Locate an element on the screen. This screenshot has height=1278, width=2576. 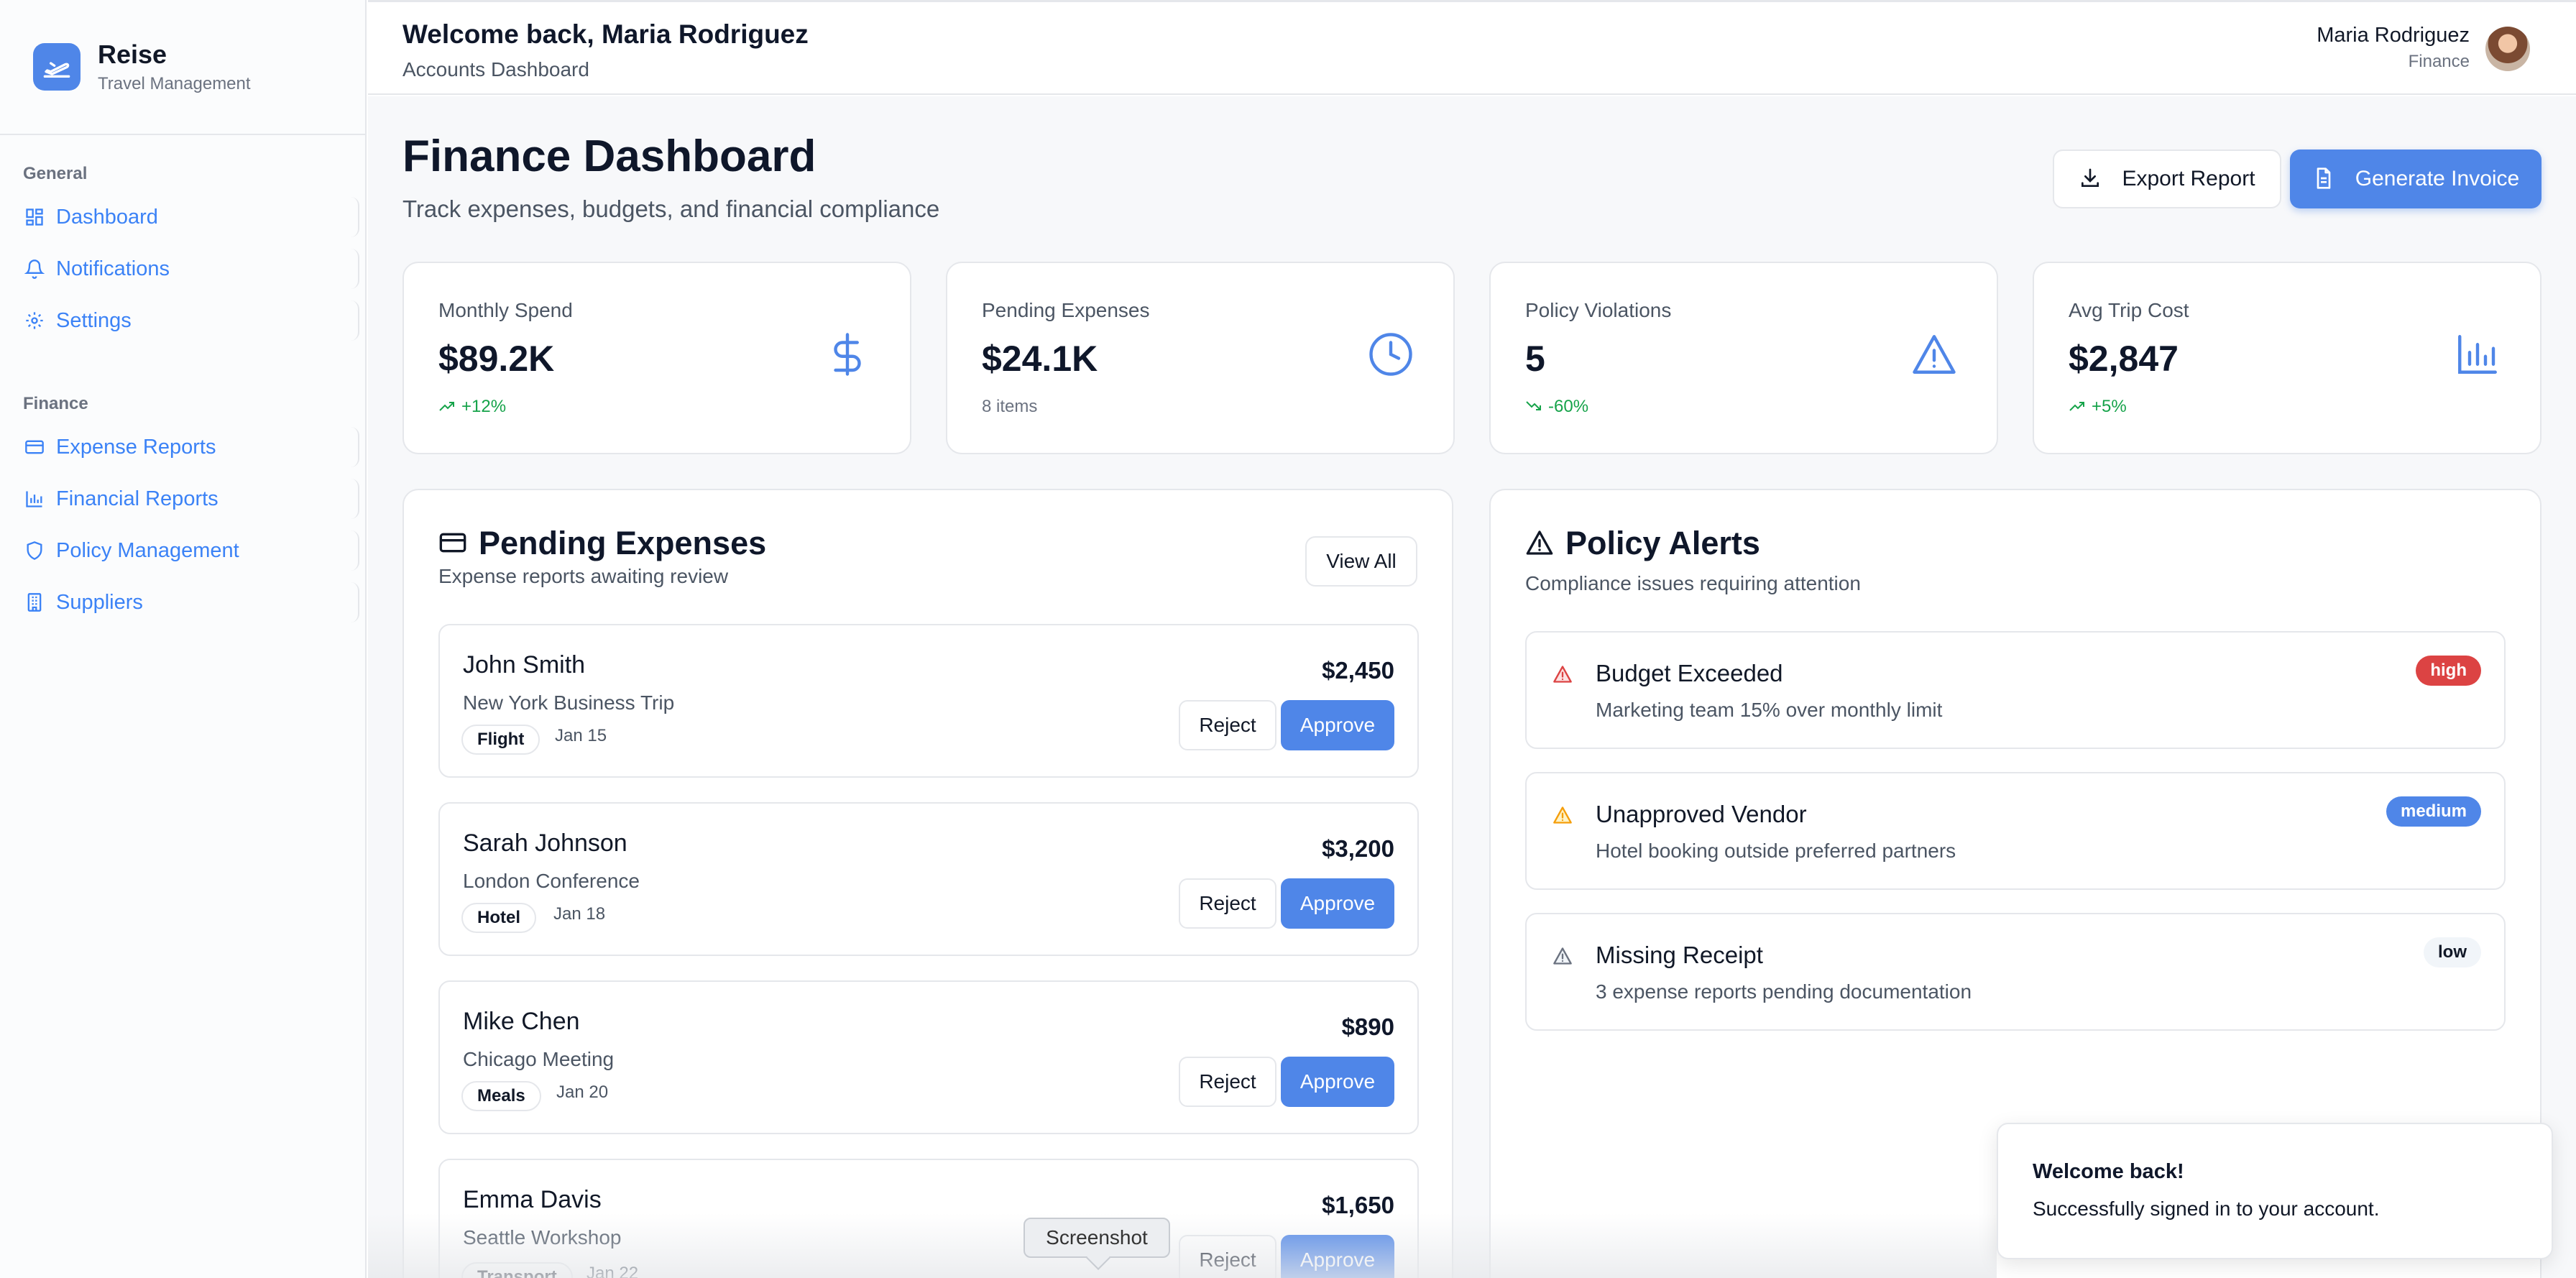
category-tag: Hotel is located at coordinates (498, 918).